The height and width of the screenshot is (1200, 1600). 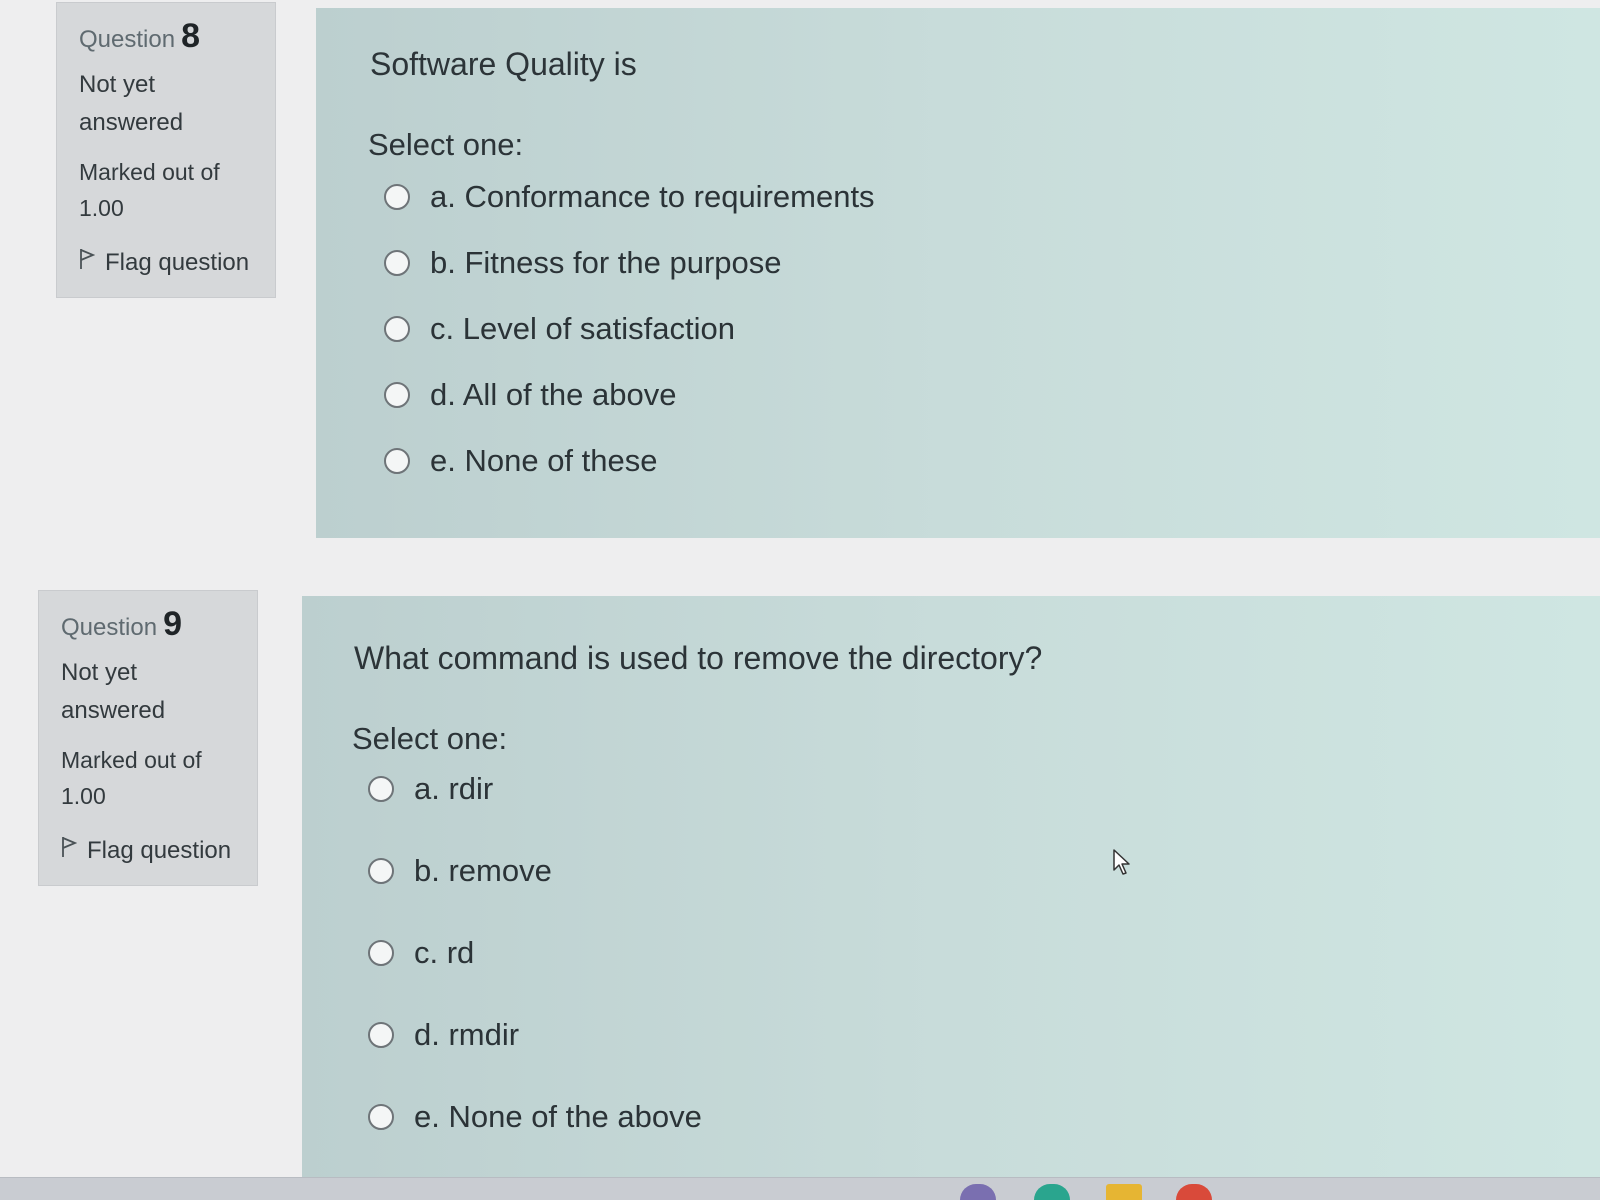 I want to click on answer-option-c: c. rd, so click(x=964, y=953).